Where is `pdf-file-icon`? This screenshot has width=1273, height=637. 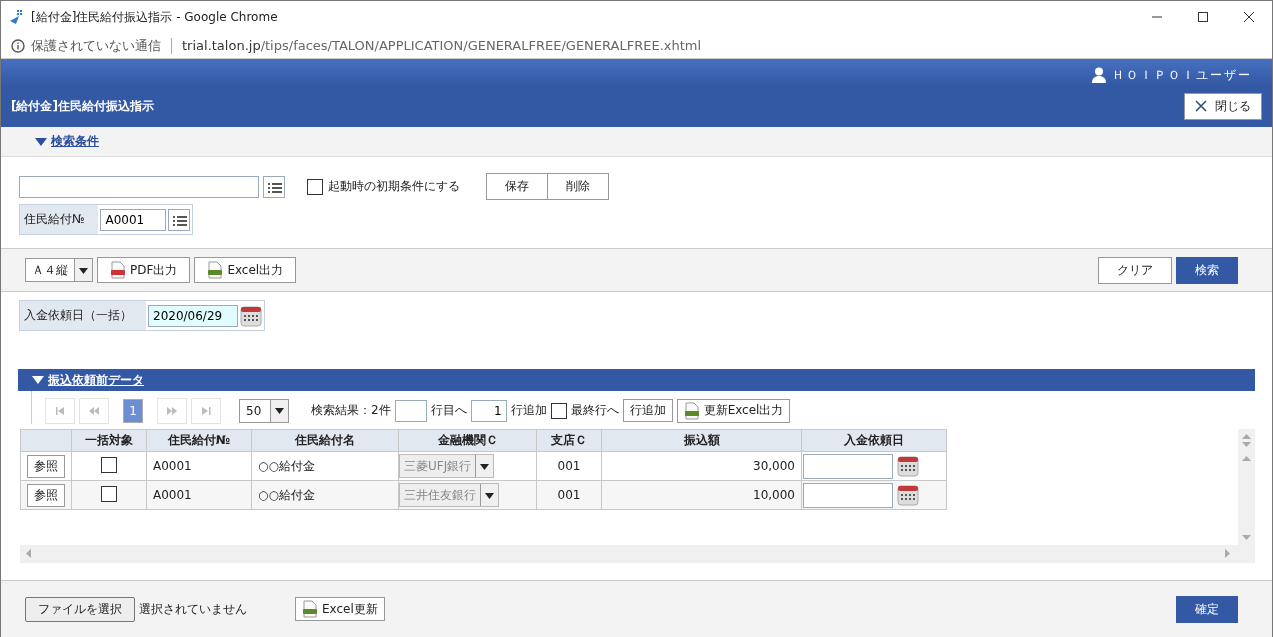 pdf-file-icon is located at coordinates (118, 270).